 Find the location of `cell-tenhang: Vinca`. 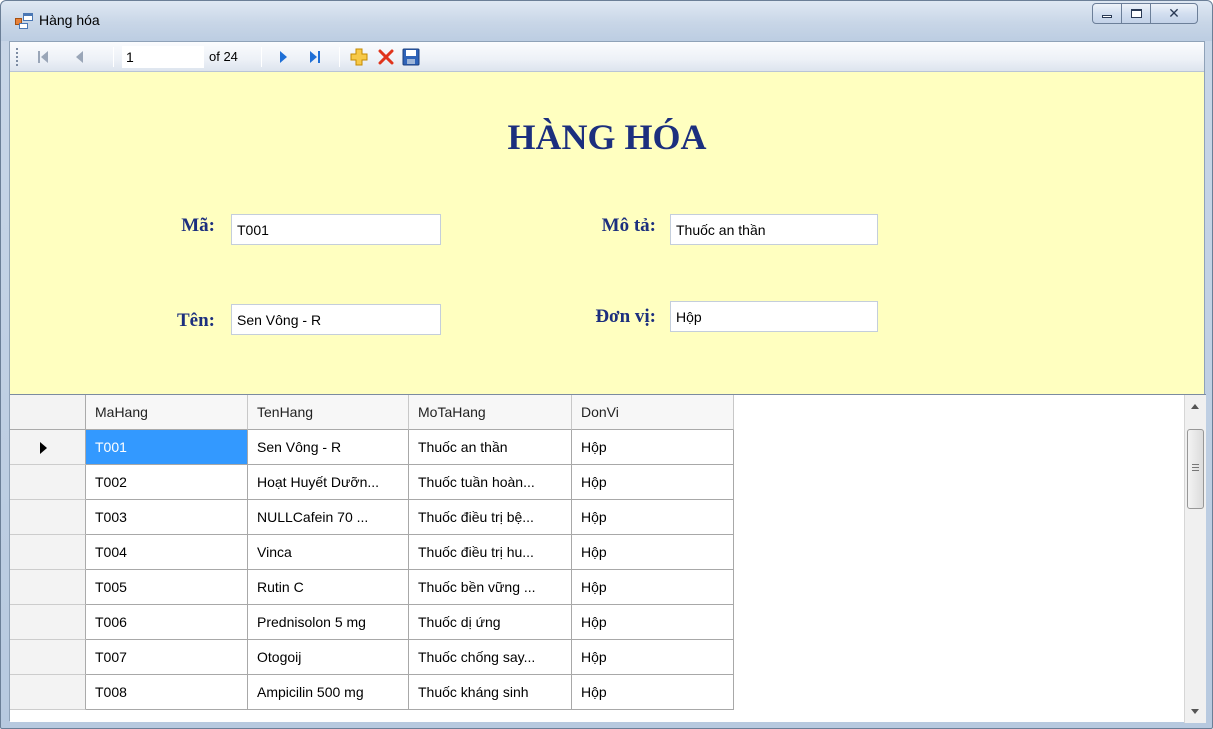

cell-tenhang: Vinca is located at coordinates (328, 552).